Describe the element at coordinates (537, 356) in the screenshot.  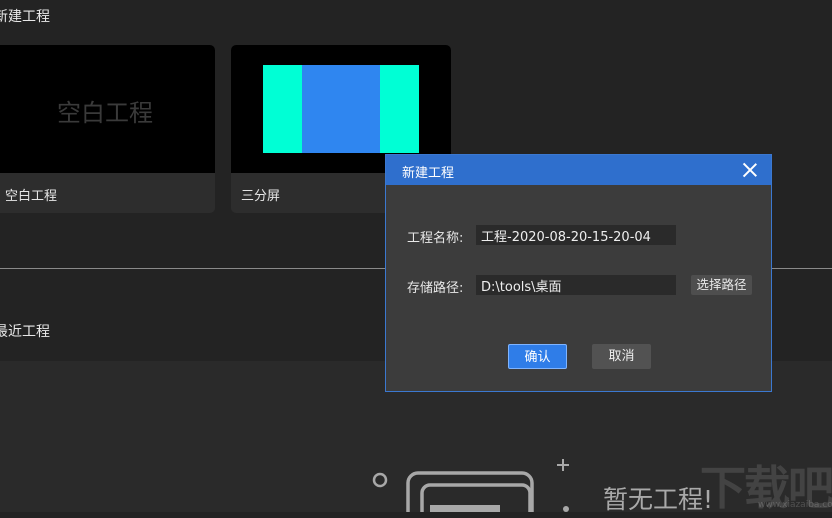
I see `confirm-button: 确认` at that location.